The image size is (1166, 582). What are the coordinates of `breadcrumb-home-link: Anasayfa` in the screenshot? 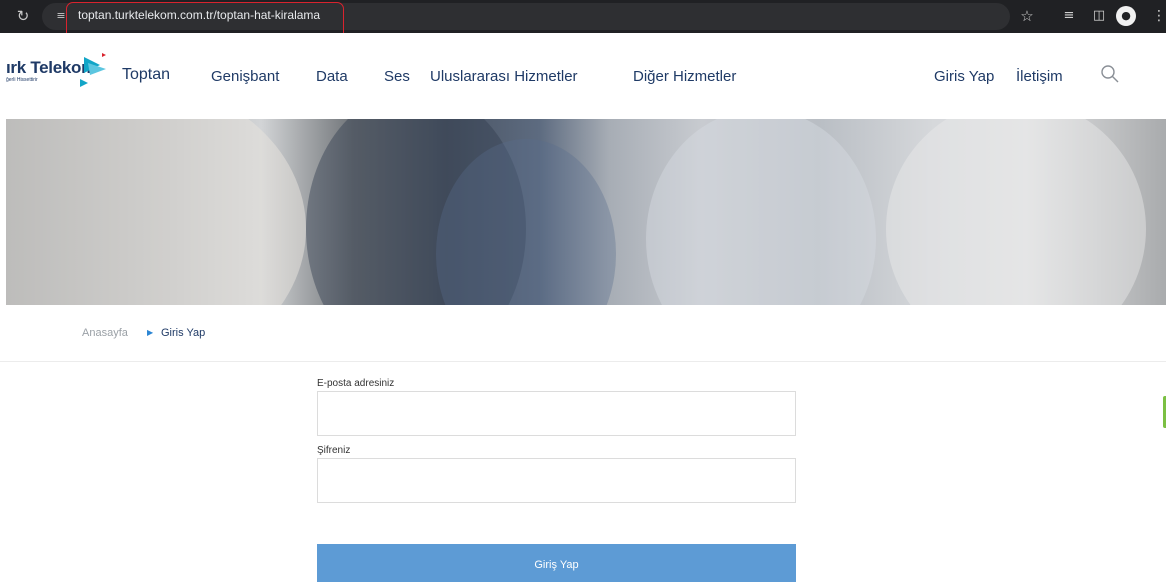 It's located at (105, 333).